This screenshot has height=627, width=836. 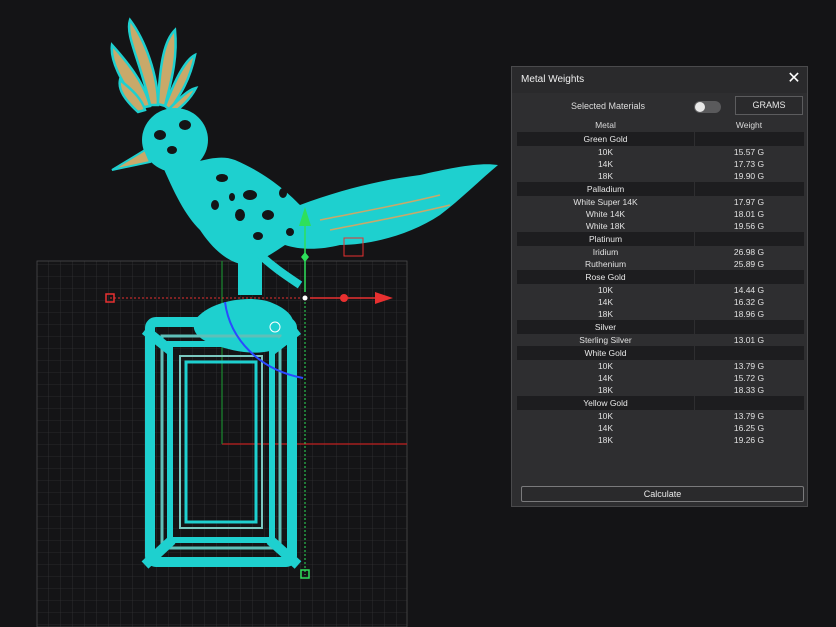 What do you see at coordinates (659, 107) in the screenshot?
I see `selected-materials-row: Selected Materials GRAMS` at bounding box center [659, 107].